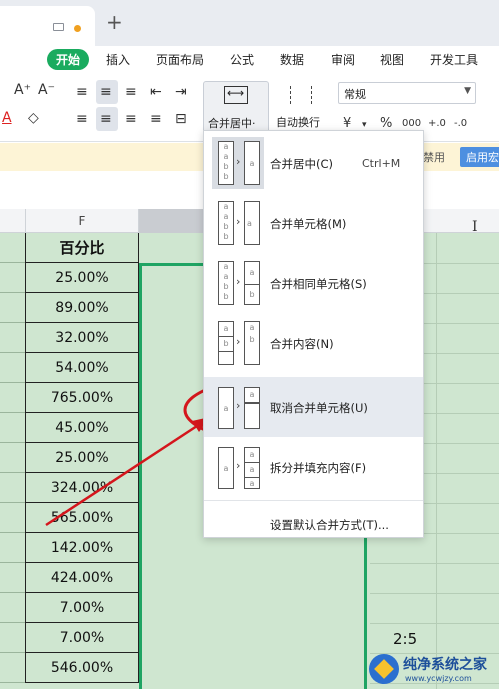 The image size is (499, 689). Describe the element at coordinates (82, 668) in the screenshot. I see `percent-value-cell: 546.00%` at that location.